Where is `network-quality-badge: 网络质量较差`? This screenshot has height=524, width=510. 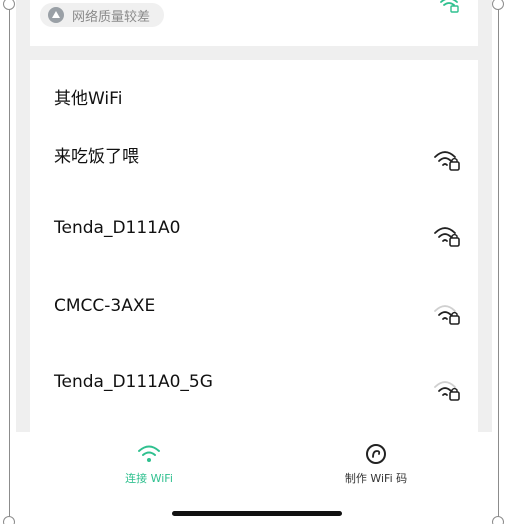
network-quality-badge: 网络质量较差 is located at coordinates (102, 15).